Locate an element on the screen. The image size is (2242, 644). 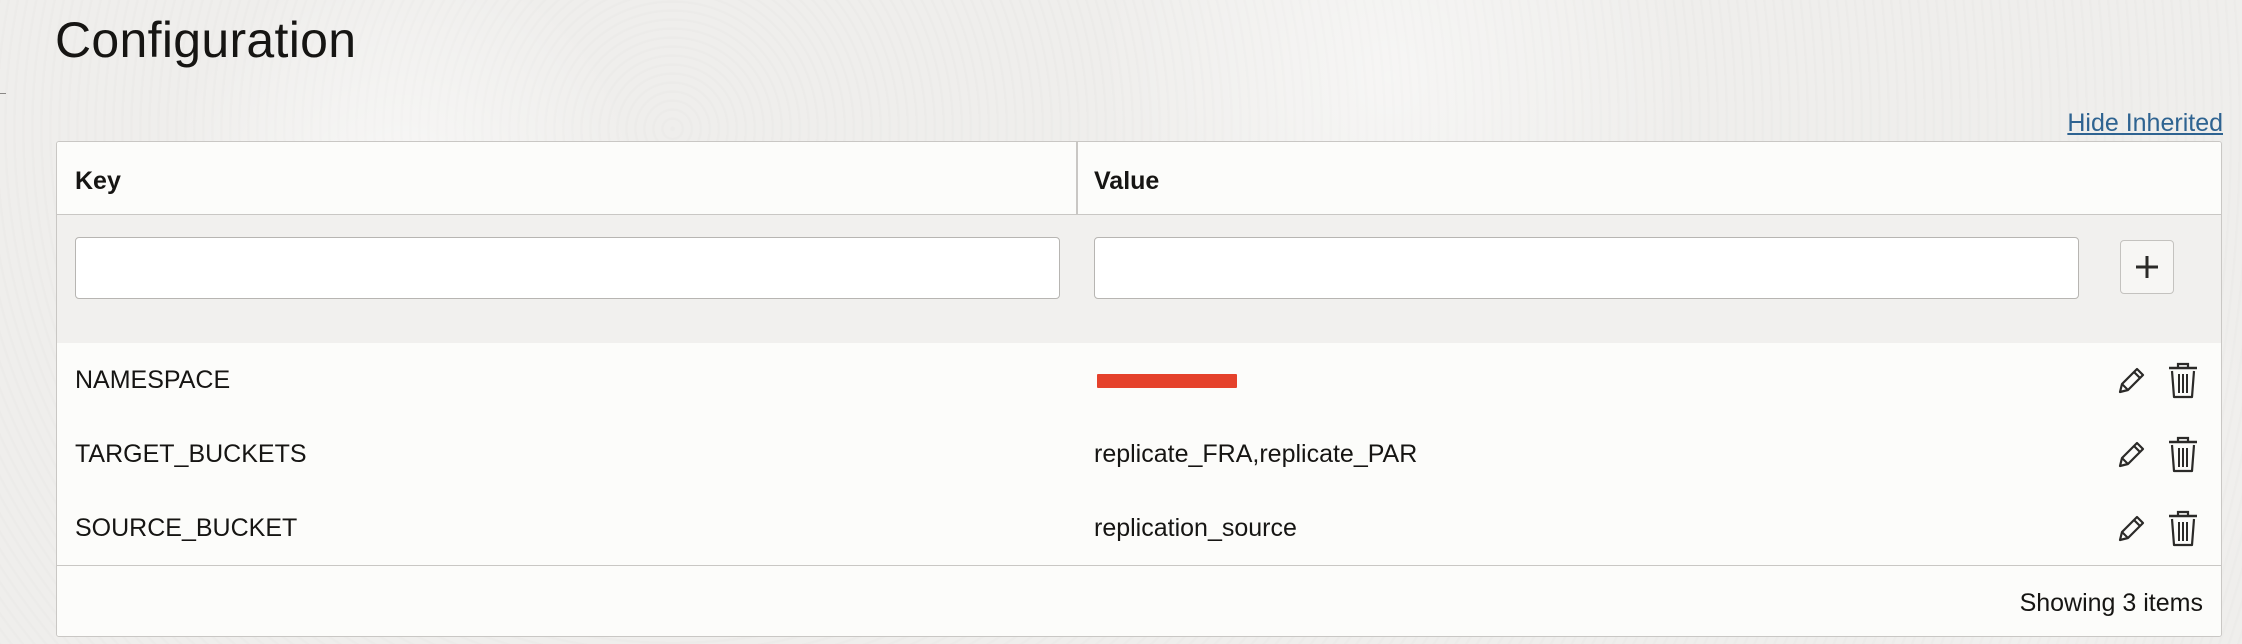
new-value-input is located at coordinates (1586, 268).